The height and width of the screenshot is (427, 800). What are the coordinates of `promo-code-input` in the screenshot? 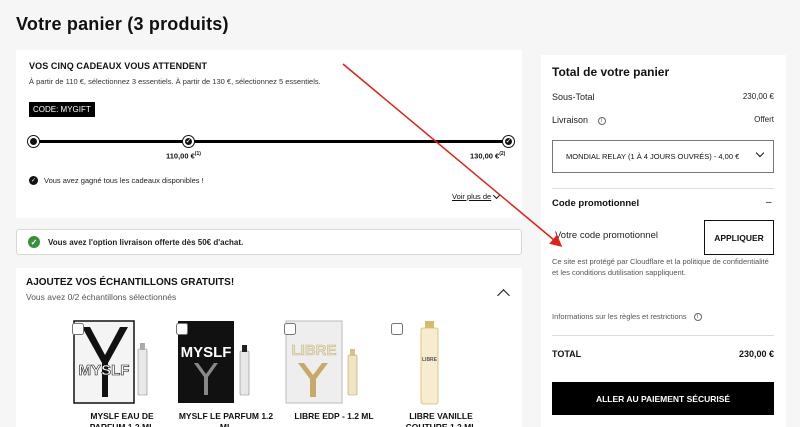 It's located at (627, 235).